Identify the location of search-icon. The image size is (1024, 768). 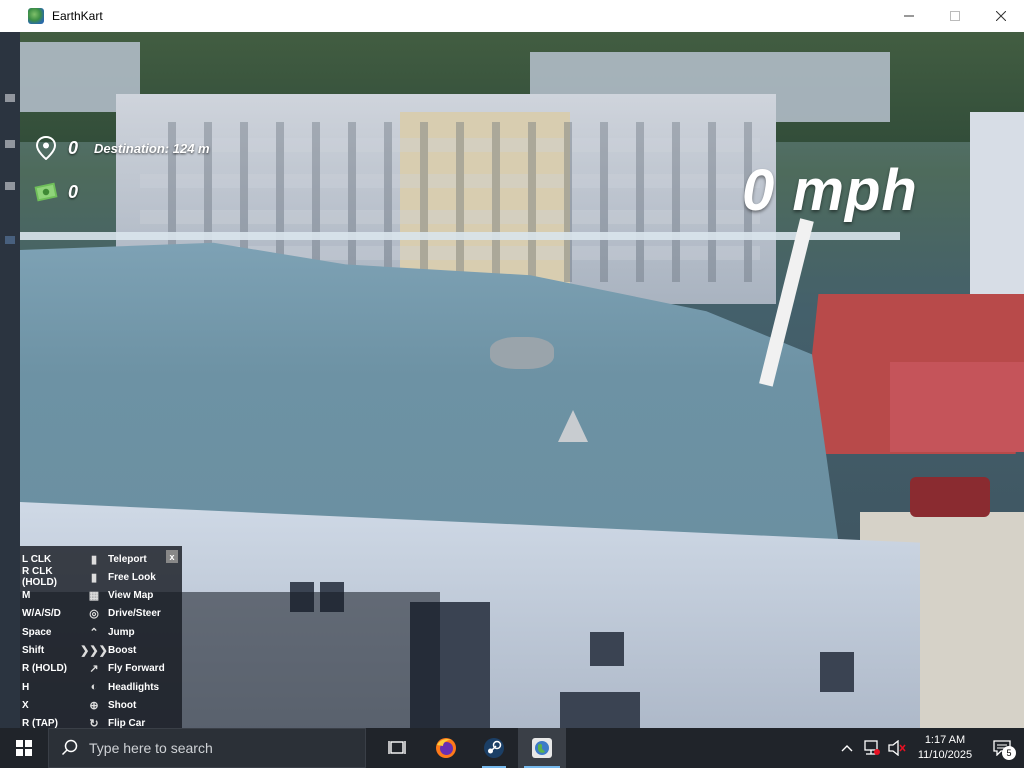
(72, 748).